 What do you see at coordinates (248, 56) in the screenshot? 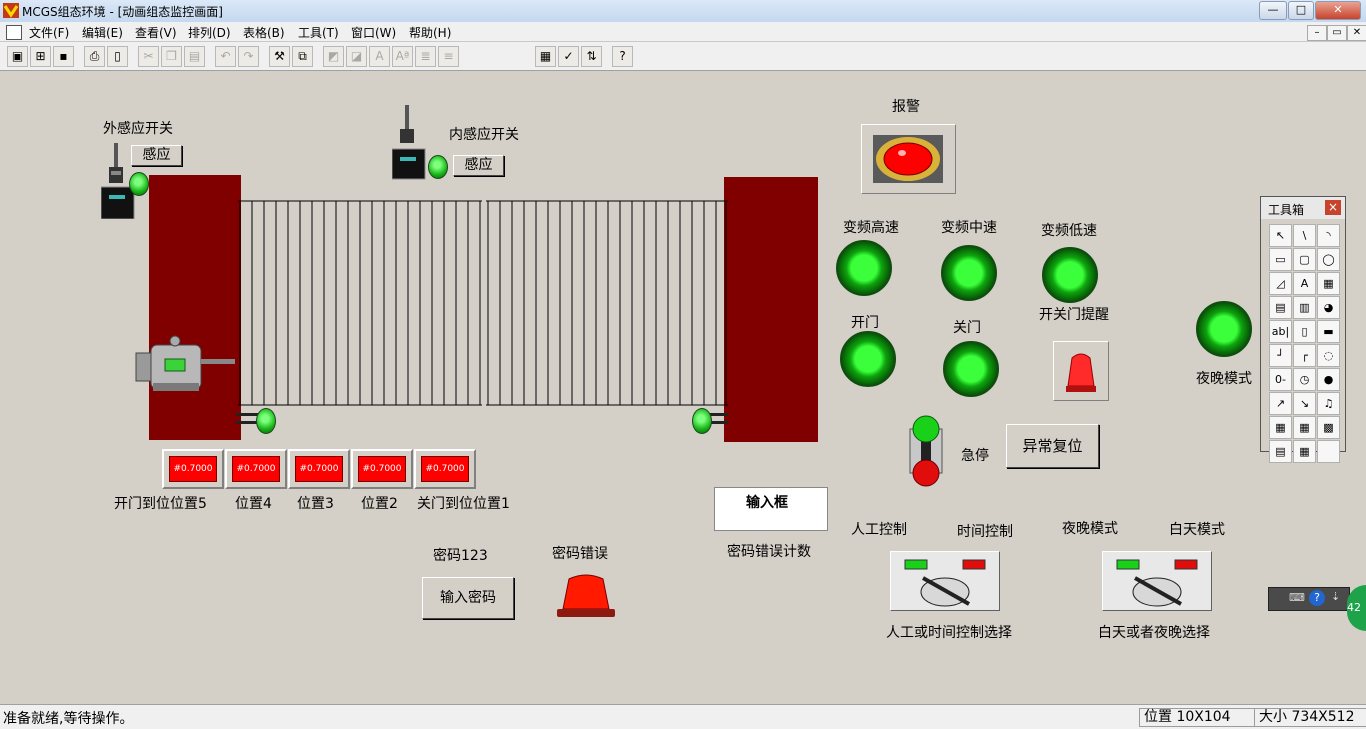
I see `redo-icon: ↷` at bounding box center [248, 56].